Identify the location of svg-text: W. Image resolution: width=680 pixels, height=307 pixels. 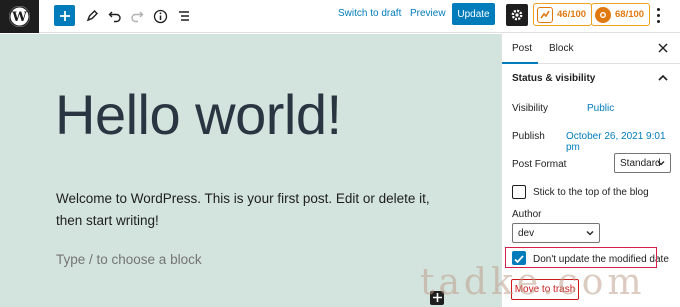
(19, 17).